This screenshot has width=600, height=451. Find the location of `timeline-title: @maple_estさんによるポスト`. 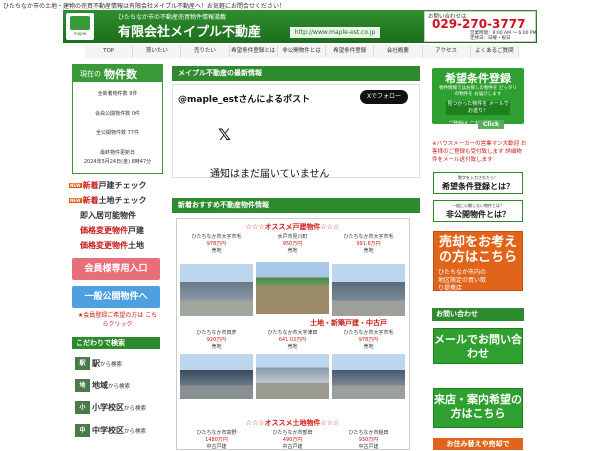

timeline-title: @maple_estさんによるポスト is located at coordinates (244, 100).